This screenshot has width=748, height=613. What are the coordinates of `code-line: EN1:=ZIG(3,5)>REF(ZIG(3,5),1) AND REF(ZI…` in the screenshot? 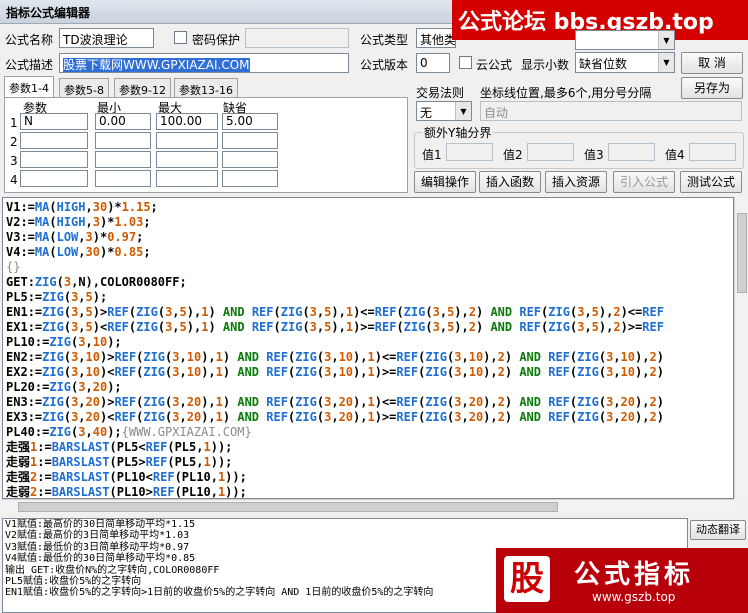 It's located at (335, 312).